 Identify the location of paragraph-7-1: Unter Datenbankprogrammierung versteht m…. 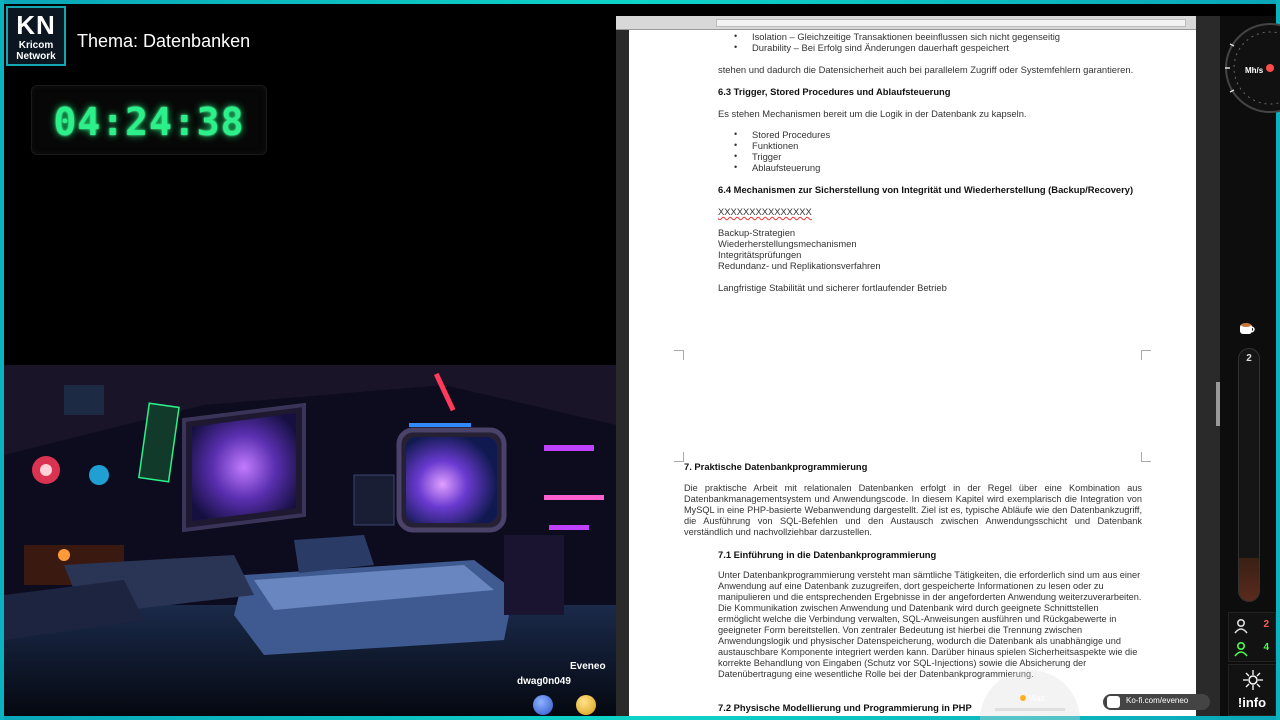
(930, 624).